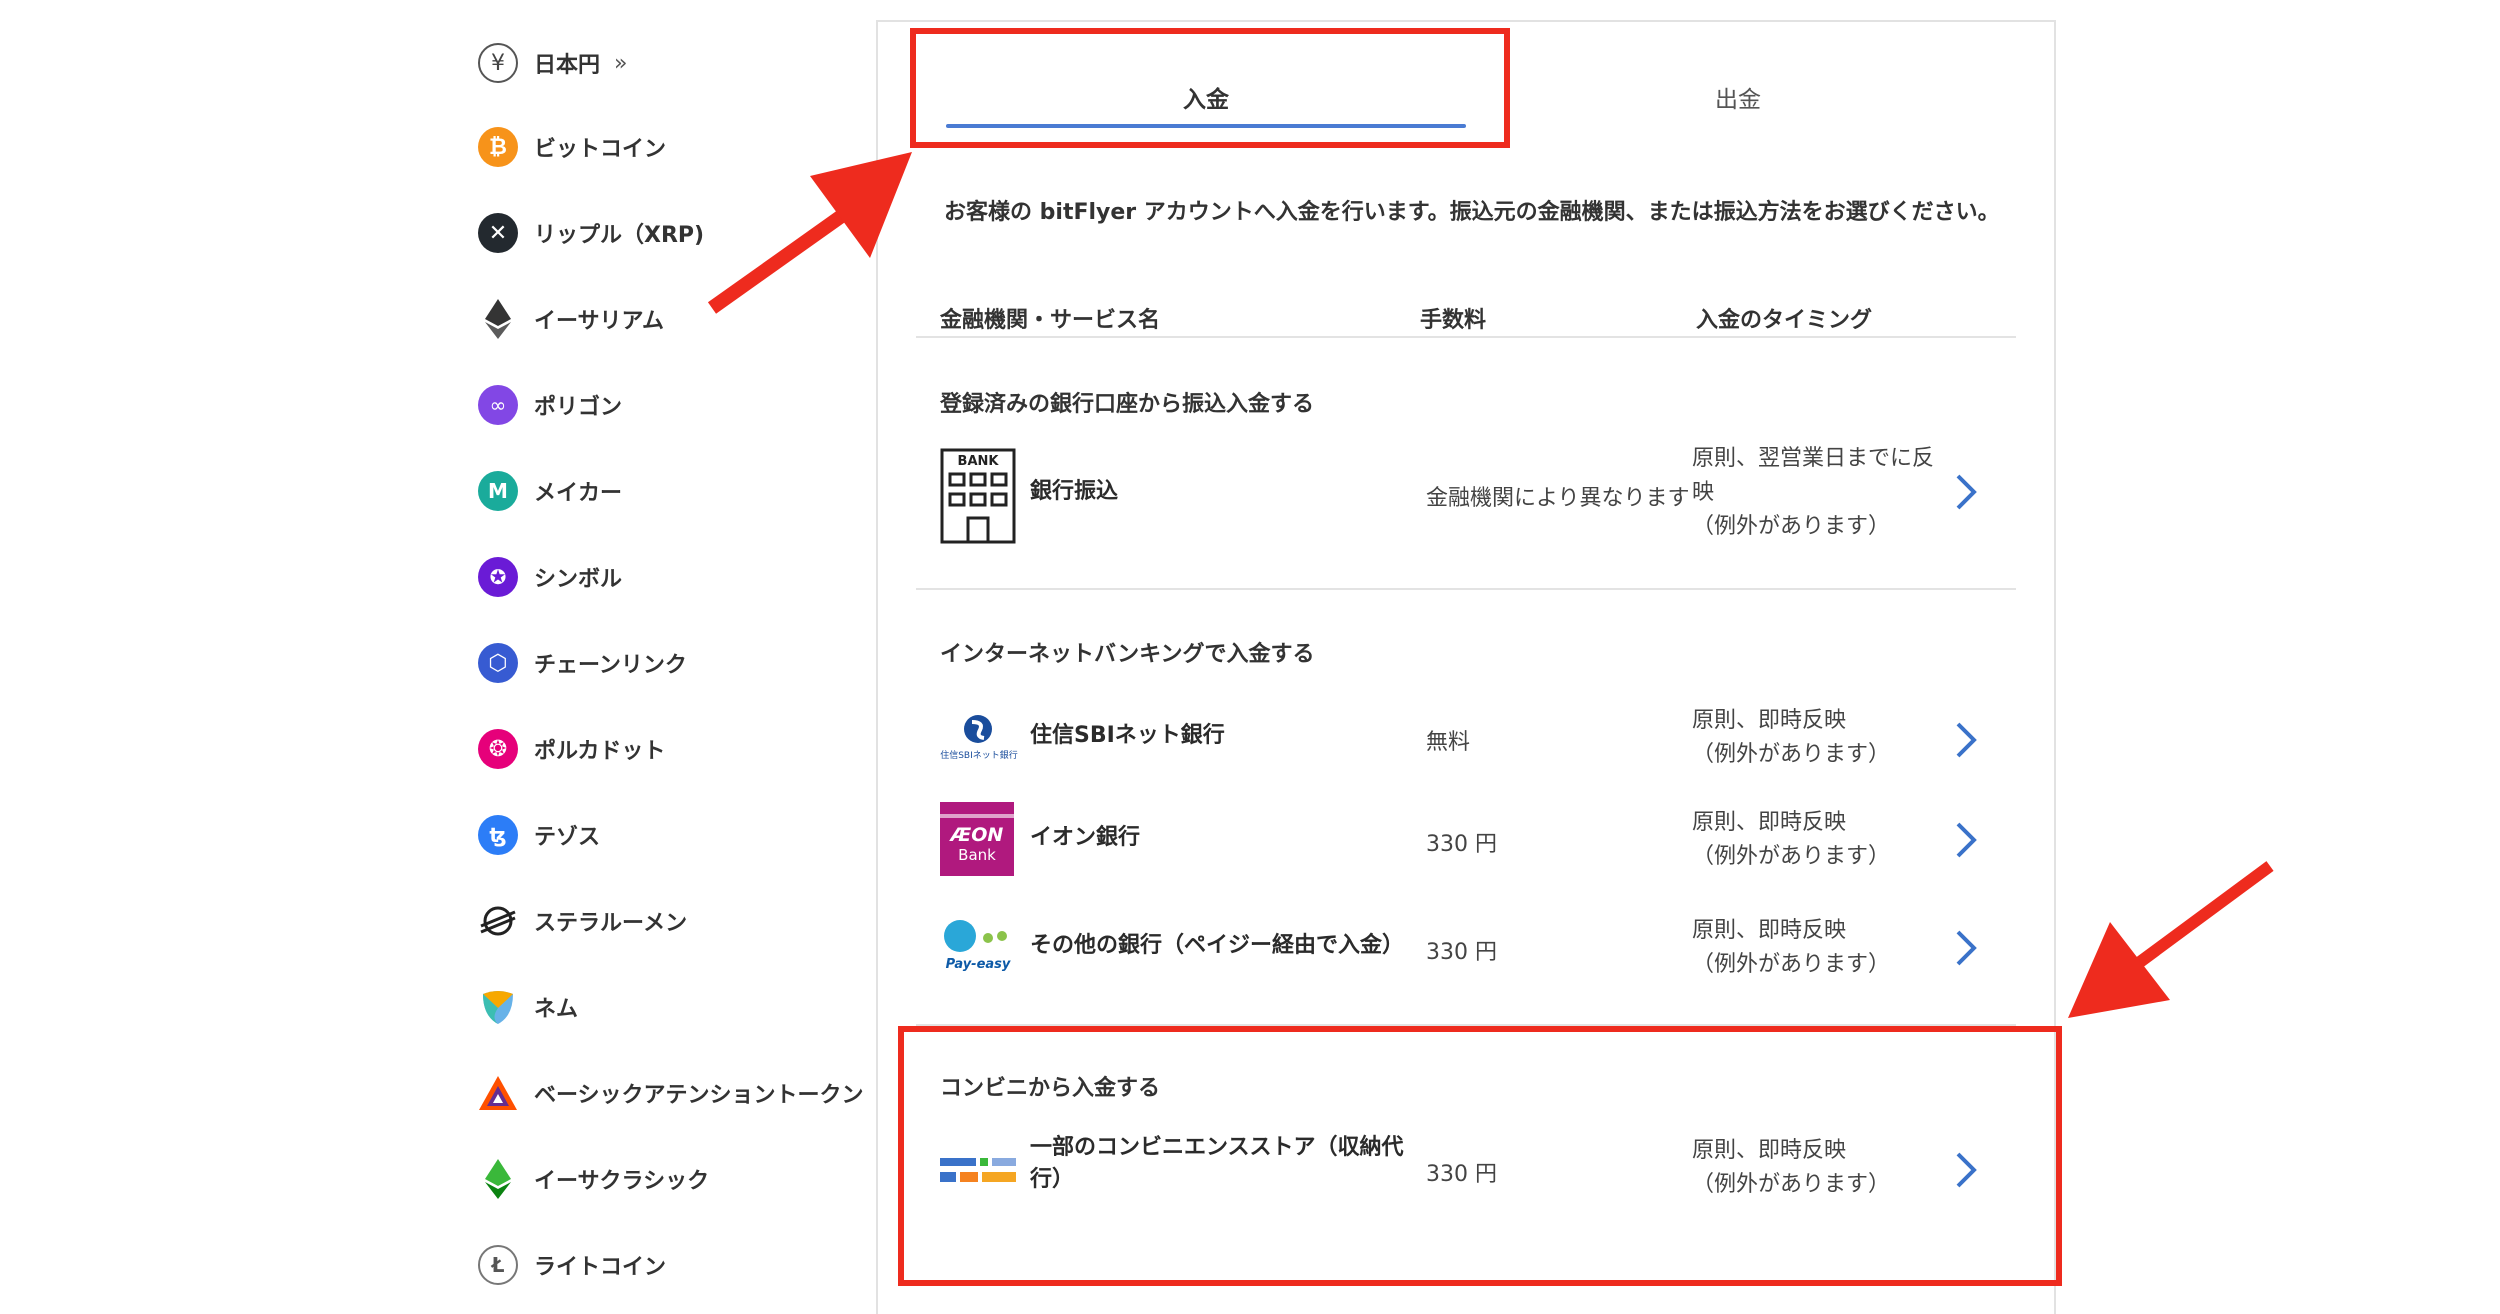 Image resolution: width=2500 pixels, height=1314 pixels. What do you see at coordinates (1050, 320) in the screenshot?
I see `column-header-name: 金融機関・サービス名` at bounding box center [1050, 320].